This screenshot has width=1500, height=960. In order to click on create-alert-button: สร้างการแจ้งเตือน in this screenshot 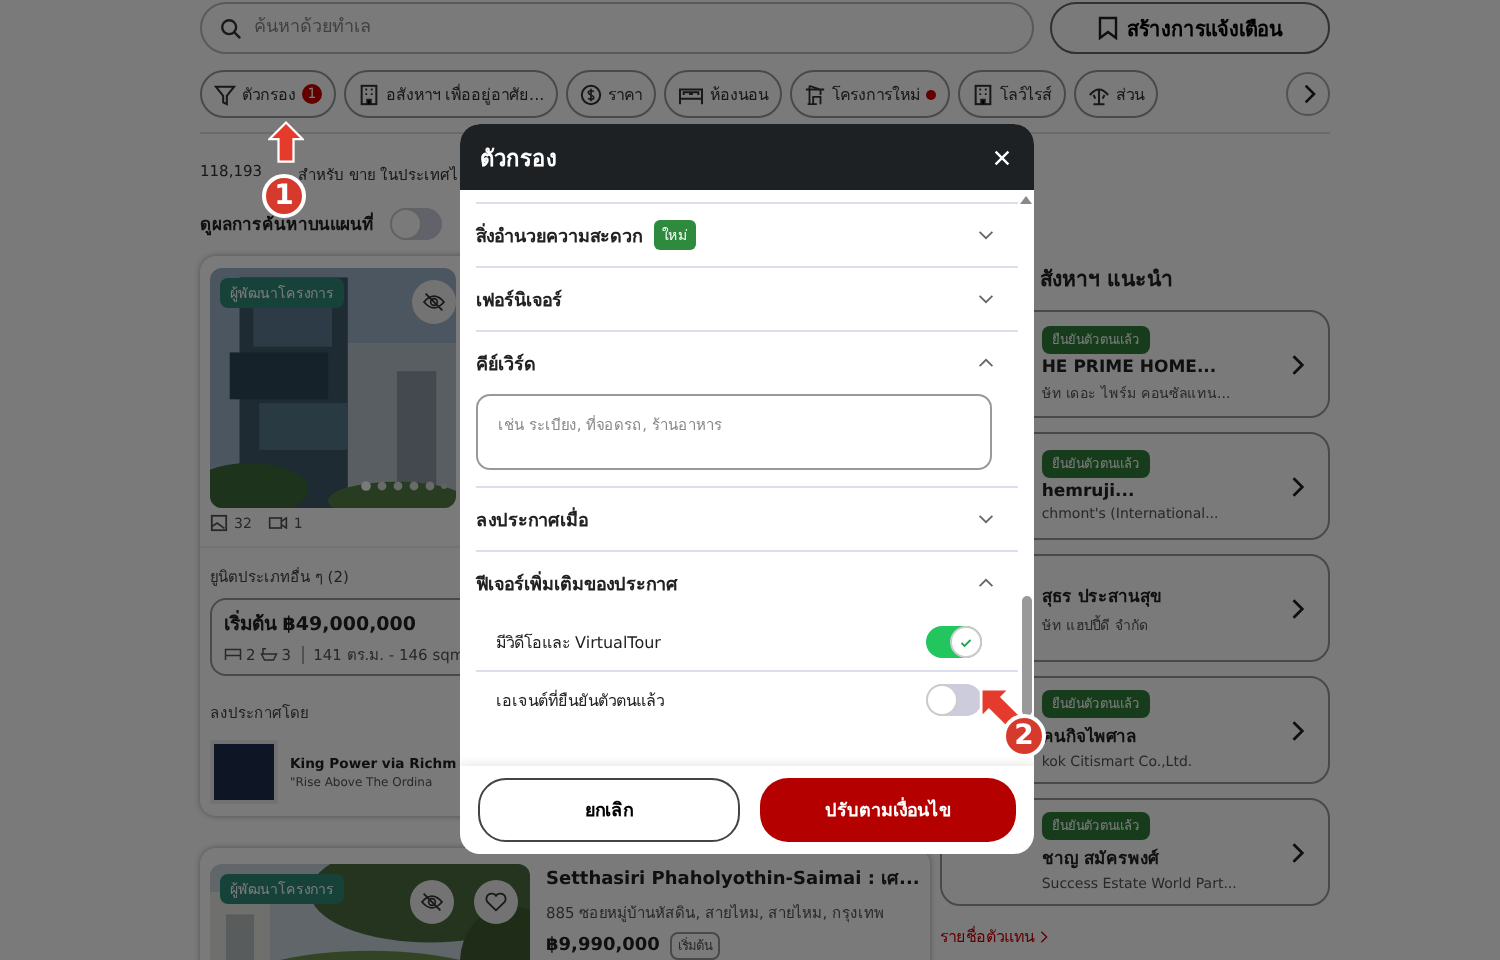, I will do `click(1190, 28)`.